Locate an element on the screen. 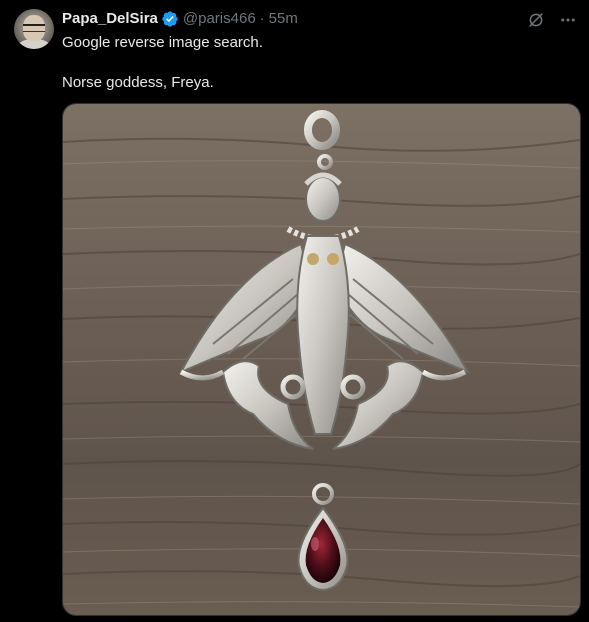 The height and width of the screenshot is (622, 589). handle: @paris466 is located at coordinates (219, 19).